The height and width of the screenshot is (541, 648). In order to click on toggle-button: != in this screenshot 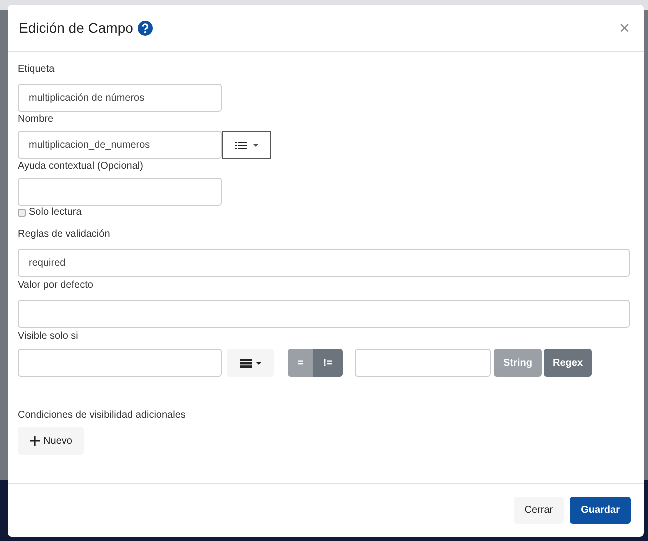, I will do `click(328, 363)`.